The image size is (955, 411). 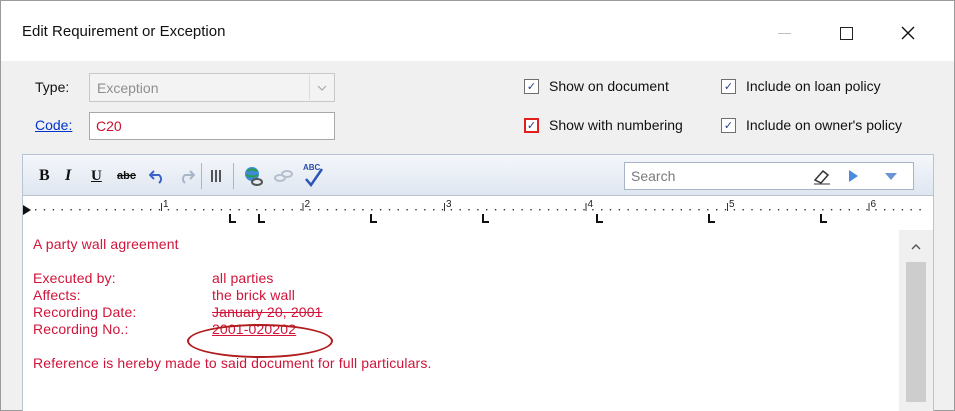 What do you see at coordinates (260, 341) in the screenshot?
I see `annotation-circle` at bounding box center [260, 341].